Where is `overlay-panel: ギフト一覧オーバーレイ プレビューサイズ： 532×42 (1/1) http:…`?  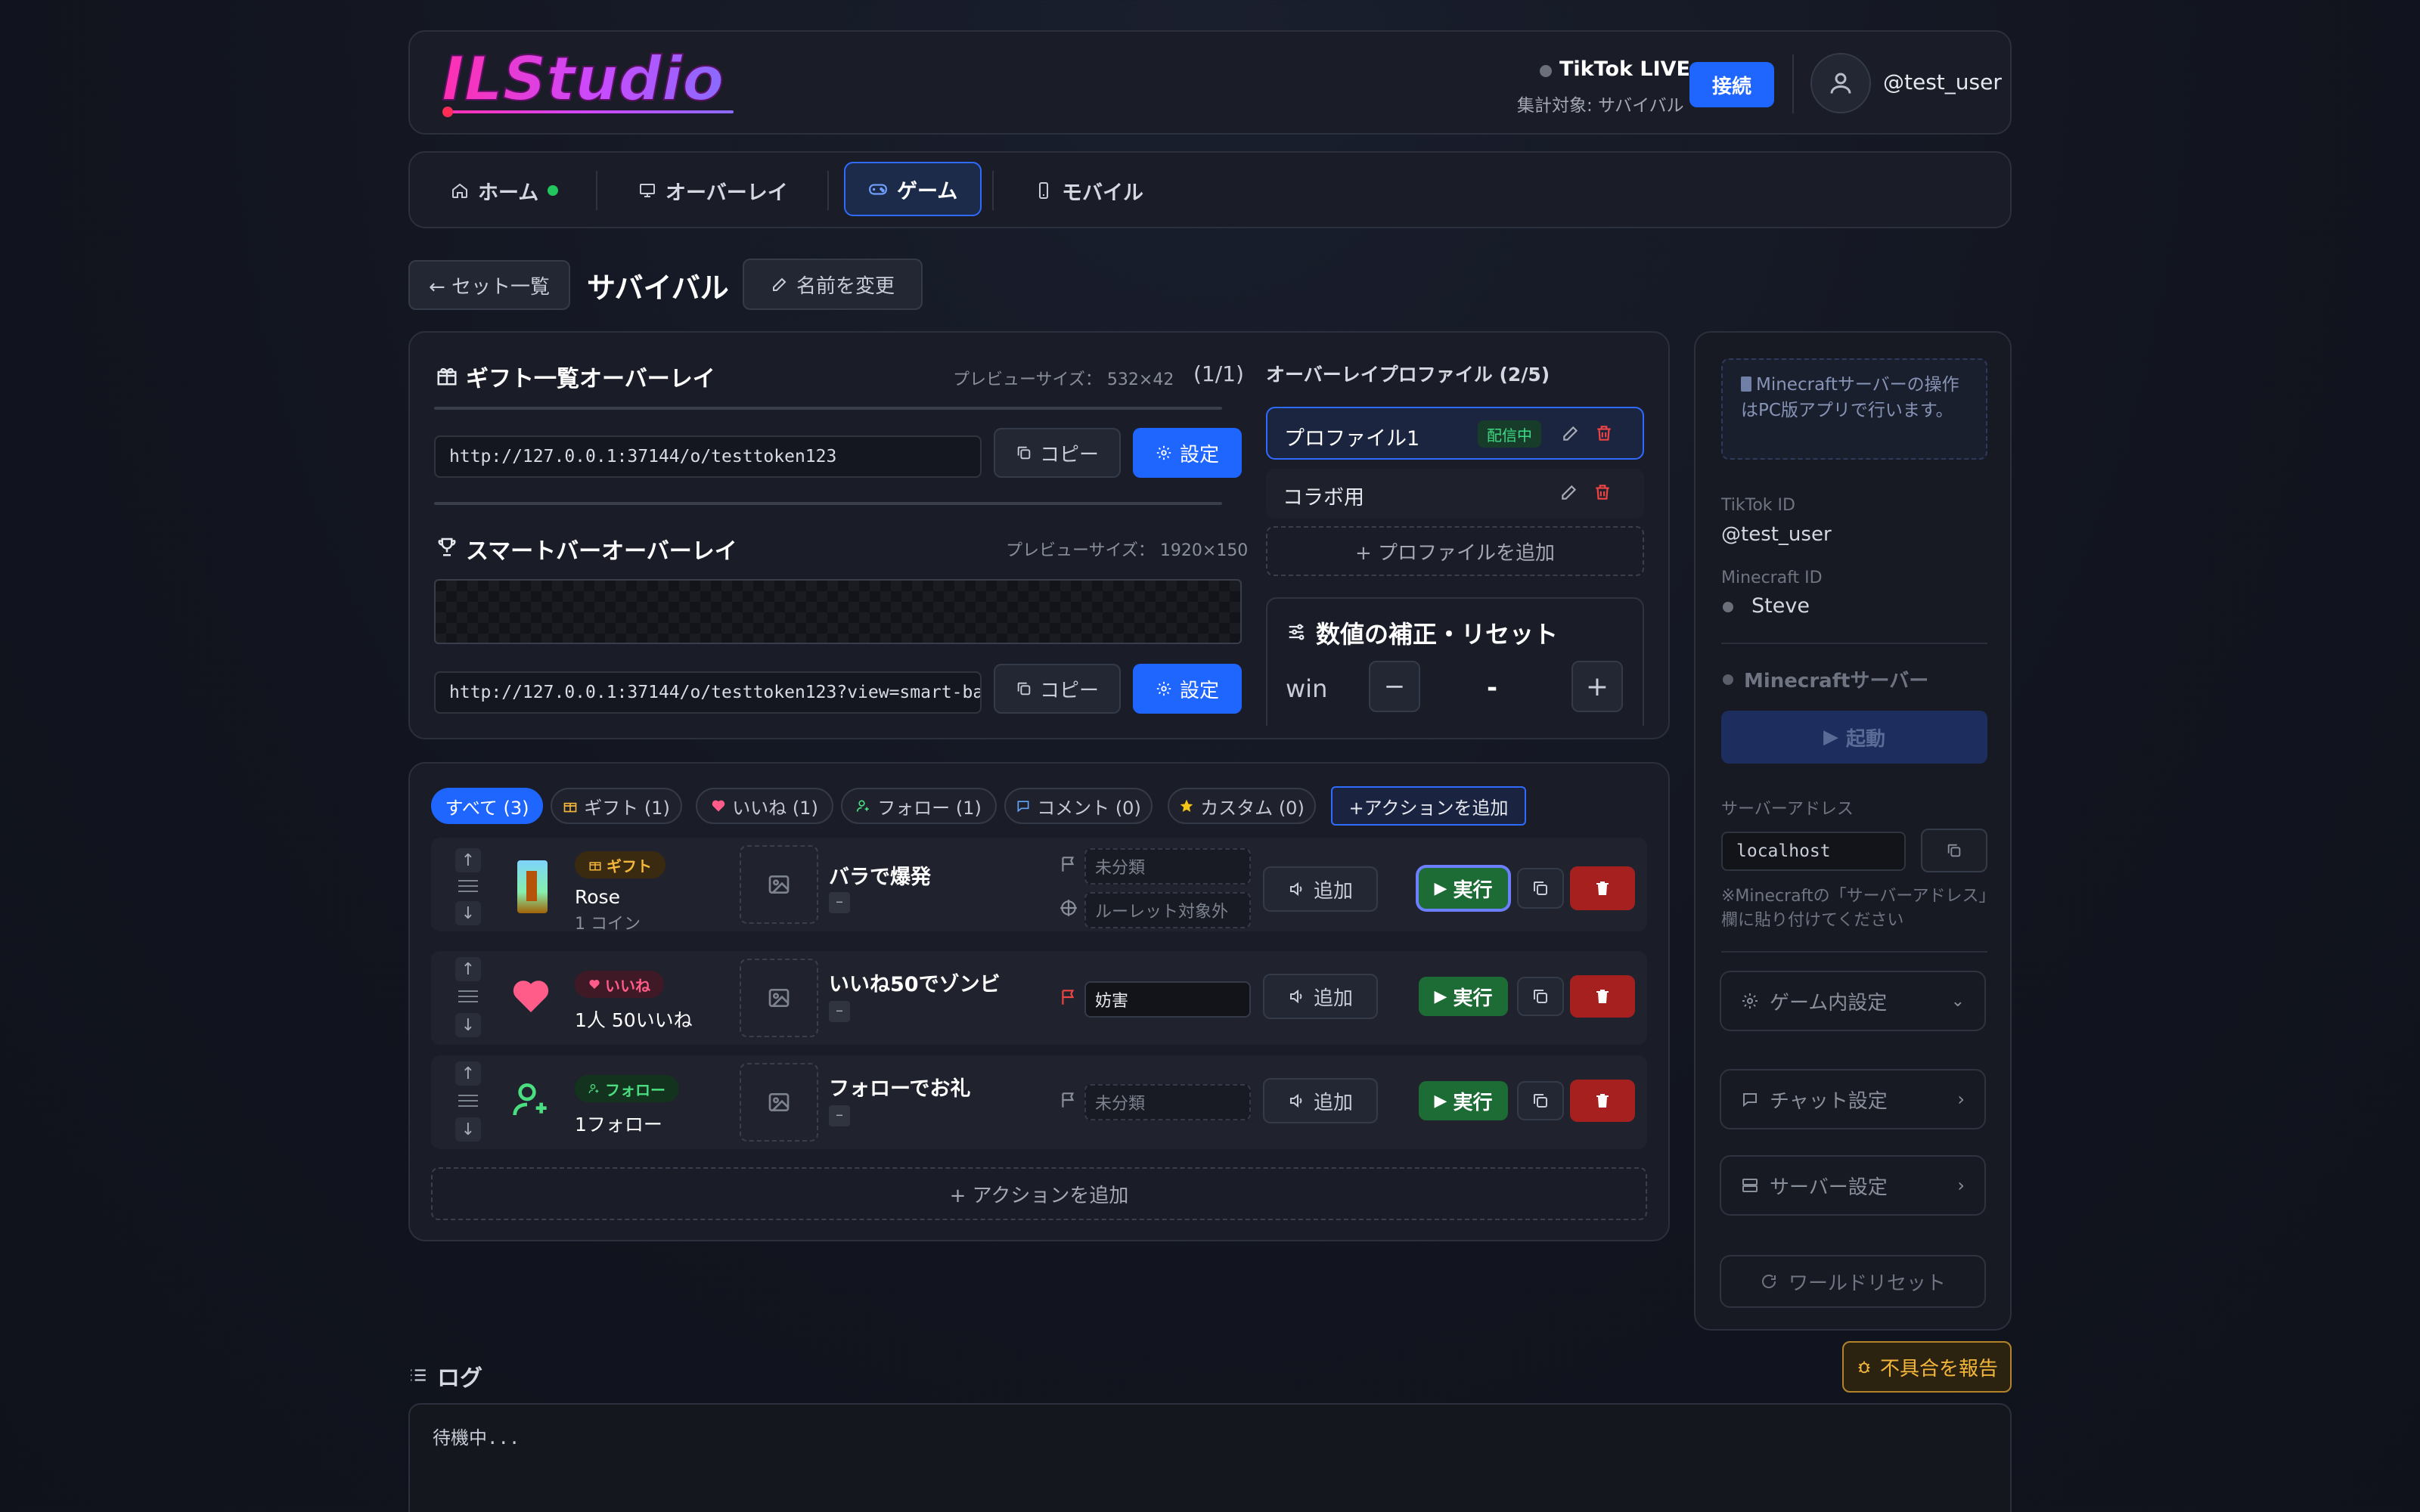 overlay-panel: ギフト一覧オーバーレイ プレビューサイズ： 532×42 (1/1) http:… is located at coordinates (1039, 535).